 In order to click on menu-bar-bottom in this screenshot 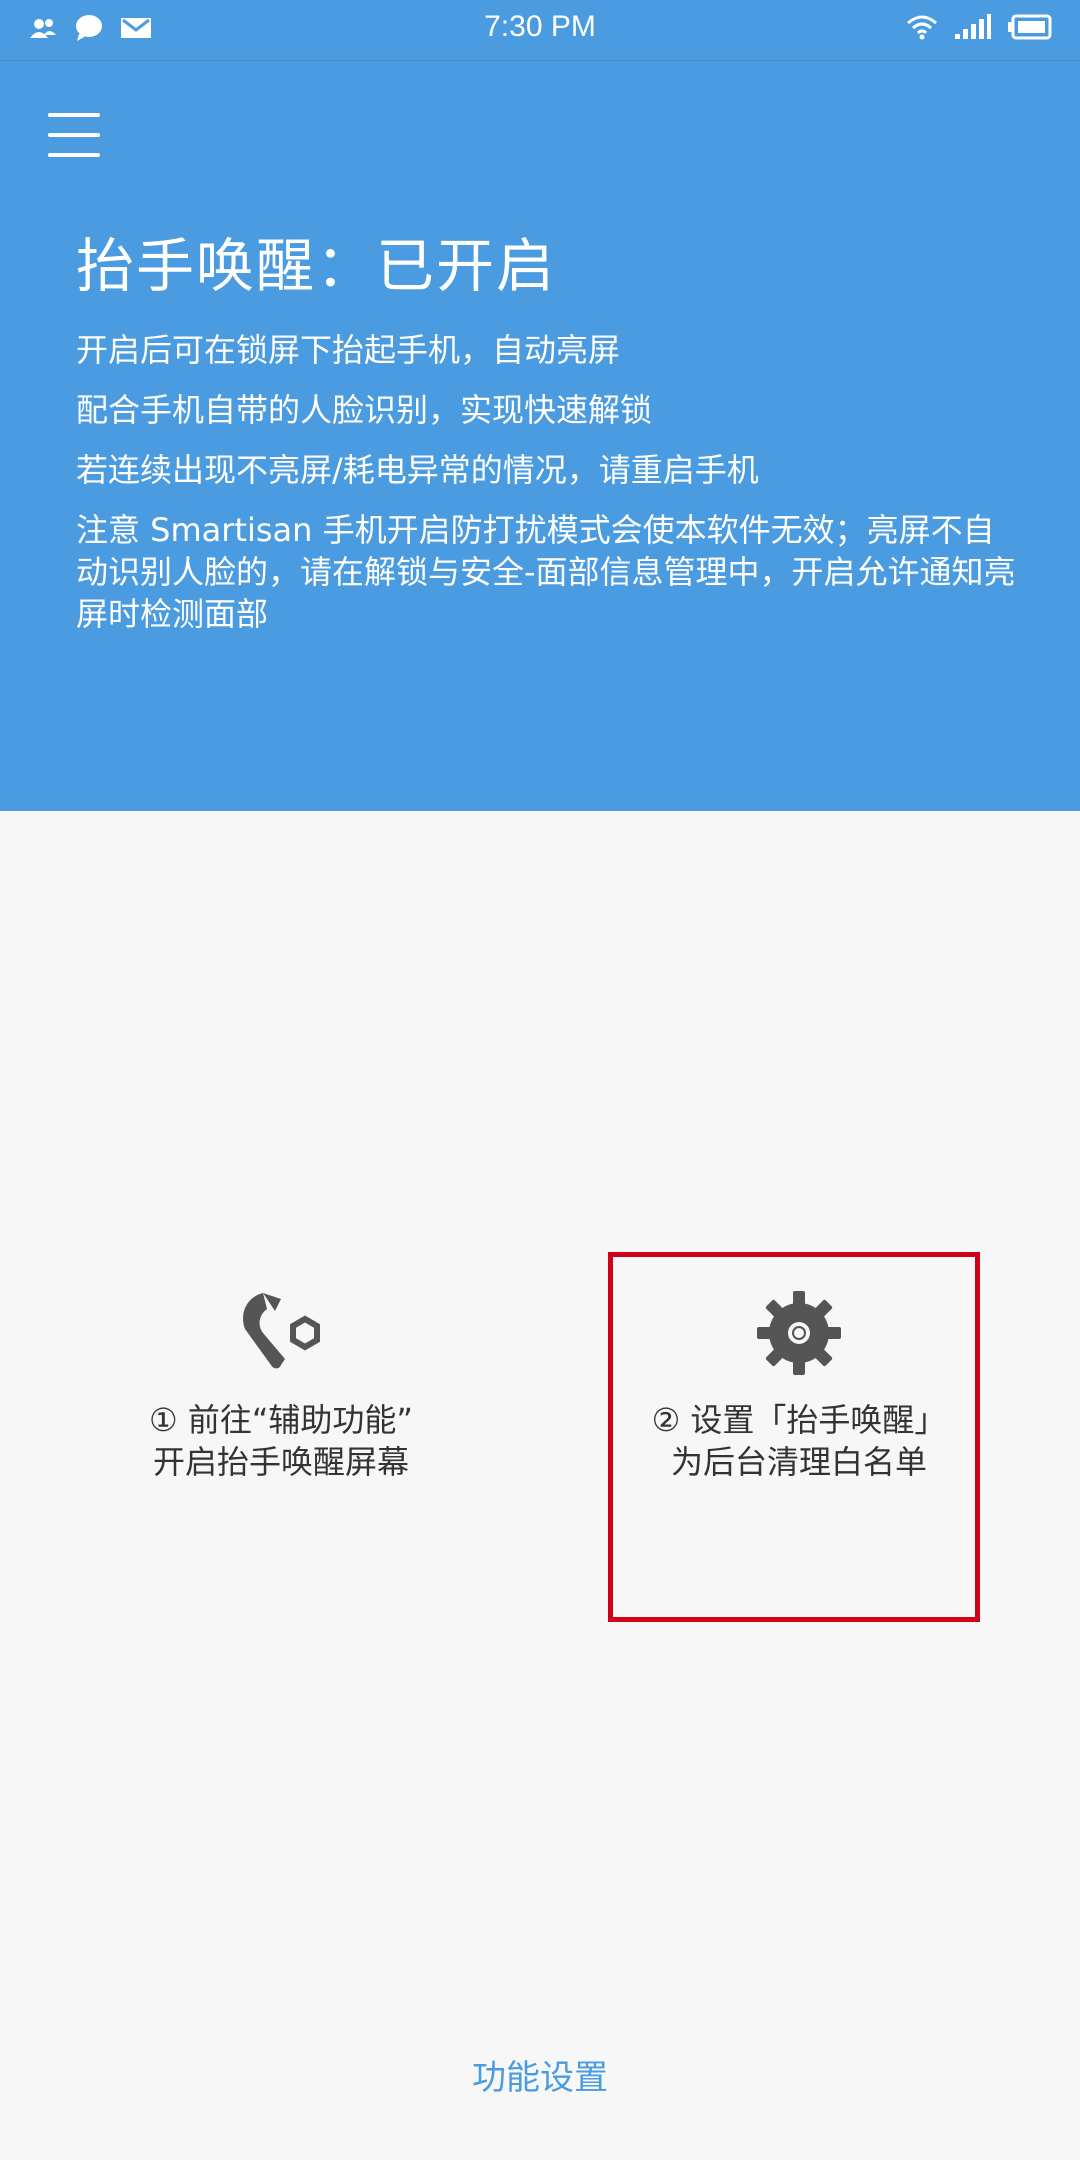, I will do `click(74, 155)`.